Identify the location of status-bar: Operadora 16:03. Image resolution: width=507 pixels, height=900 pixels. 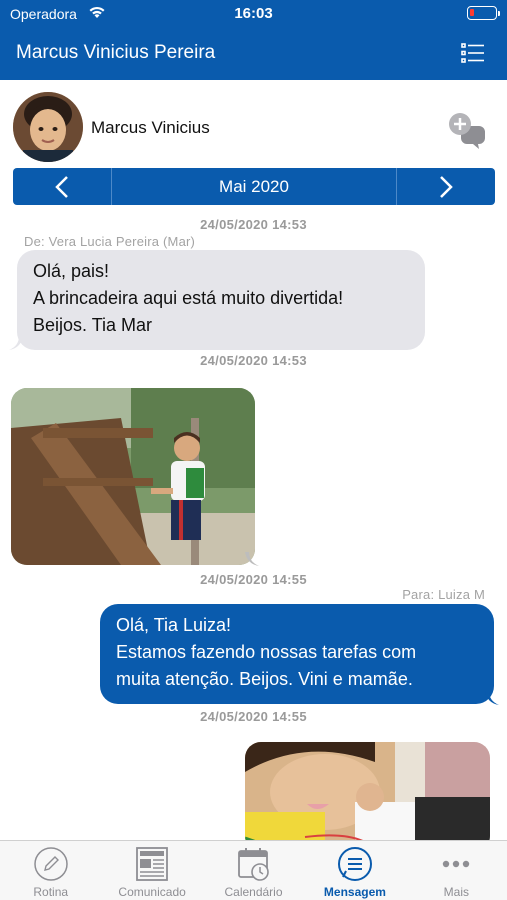
(253, 14).